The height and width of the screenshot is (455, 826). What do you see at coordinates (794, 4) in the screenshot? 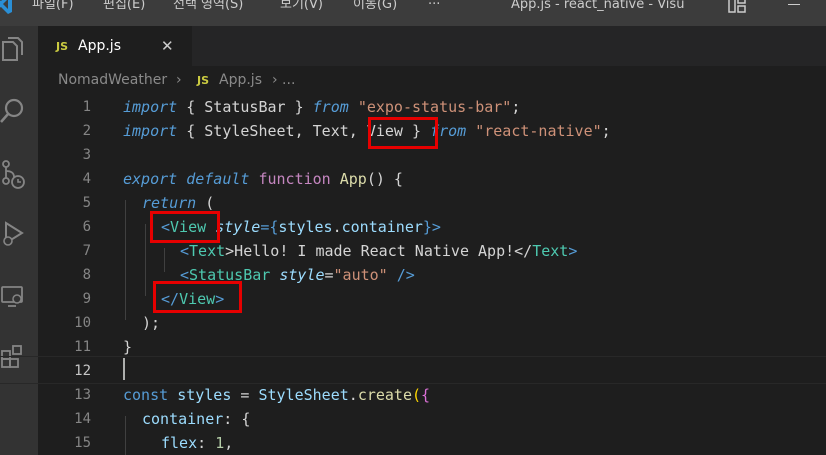
I see `minimize-icon` at bounding box center [794, 4].